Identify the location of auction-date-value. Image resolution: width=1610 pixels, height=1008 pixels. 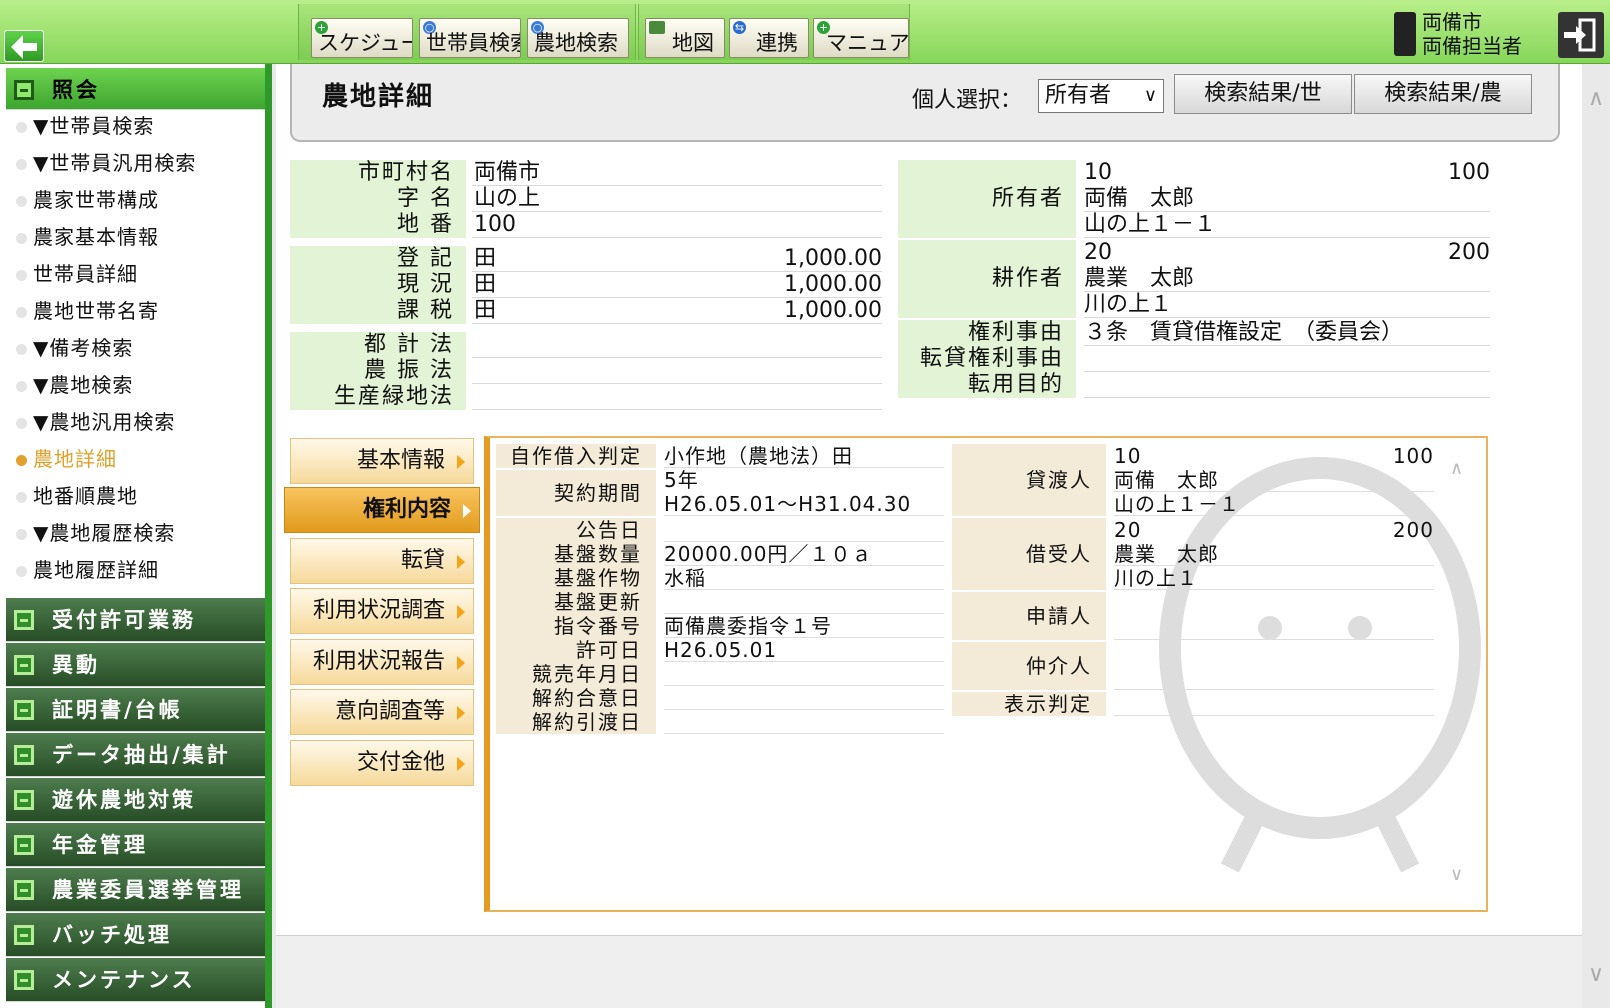
(804, 674).